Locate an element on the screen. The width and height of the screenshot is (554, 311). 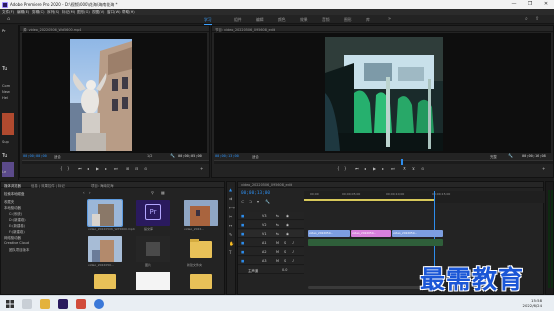
home-icon: ⌂ is located at coordinates (8, 19).